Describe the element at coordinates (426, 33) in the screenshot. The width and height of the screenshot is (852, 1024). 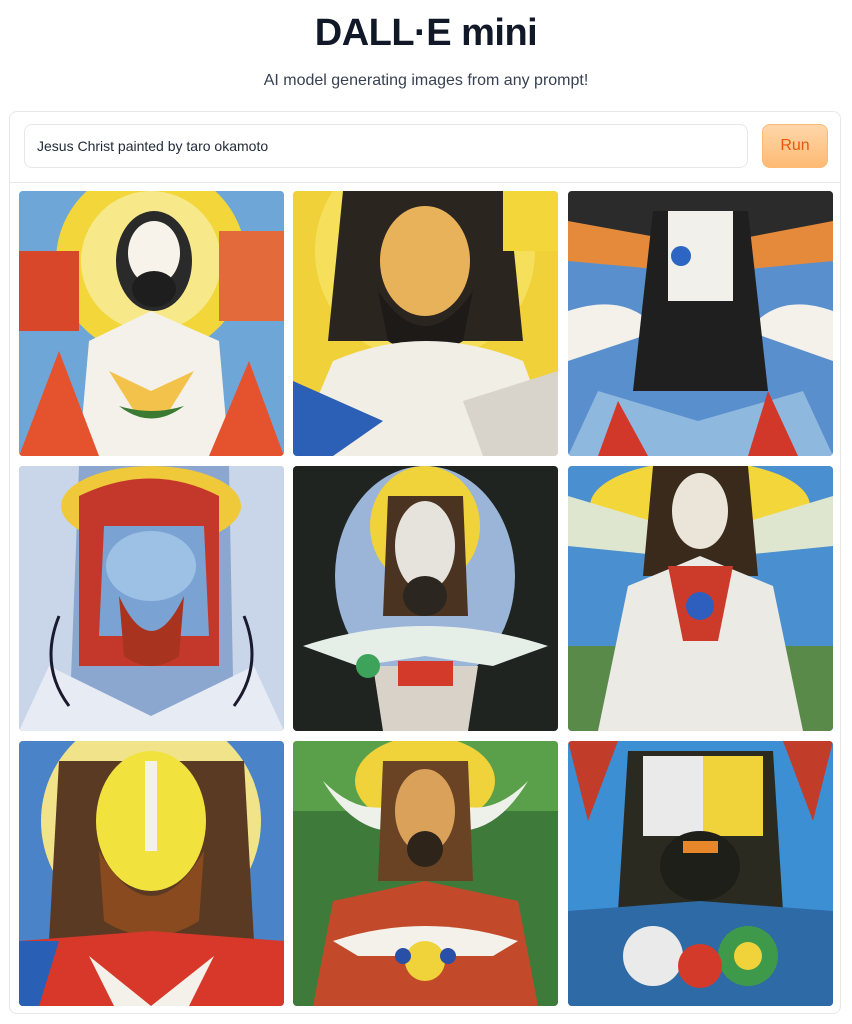
I see `page-title: DALL·E mini` at that location.